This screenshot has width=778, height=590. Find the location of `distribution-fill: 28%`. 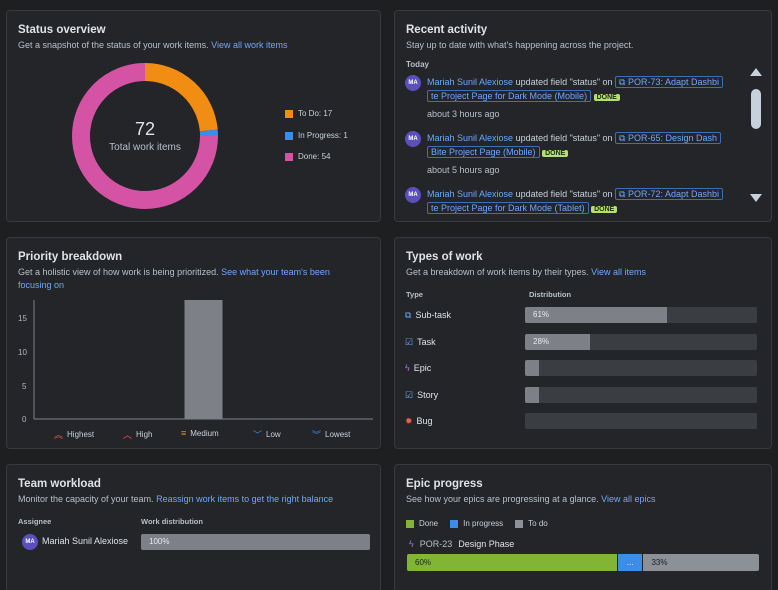

distribution-fill: 28% is located at coordinates (557, 342).